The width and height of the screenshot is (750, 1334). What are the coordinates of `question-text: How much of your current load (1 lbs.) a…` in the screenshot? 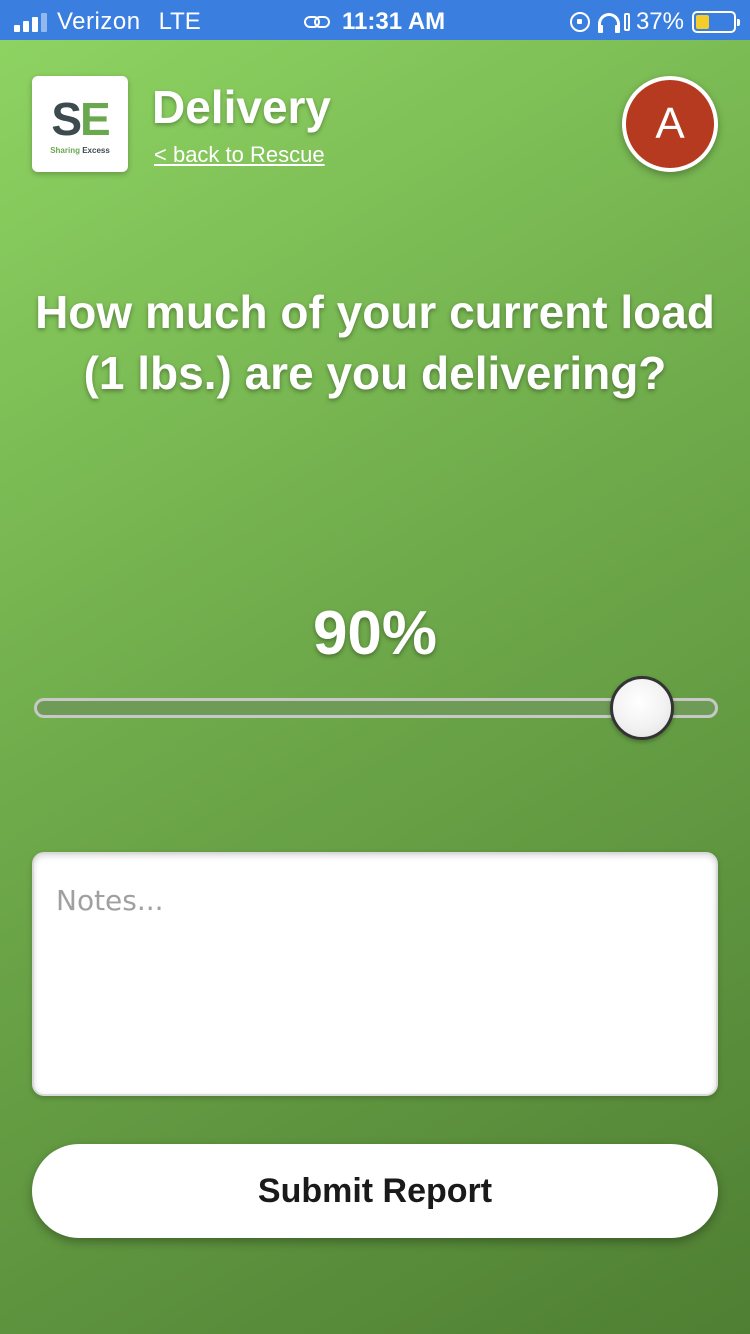 It's located at (375, 342).